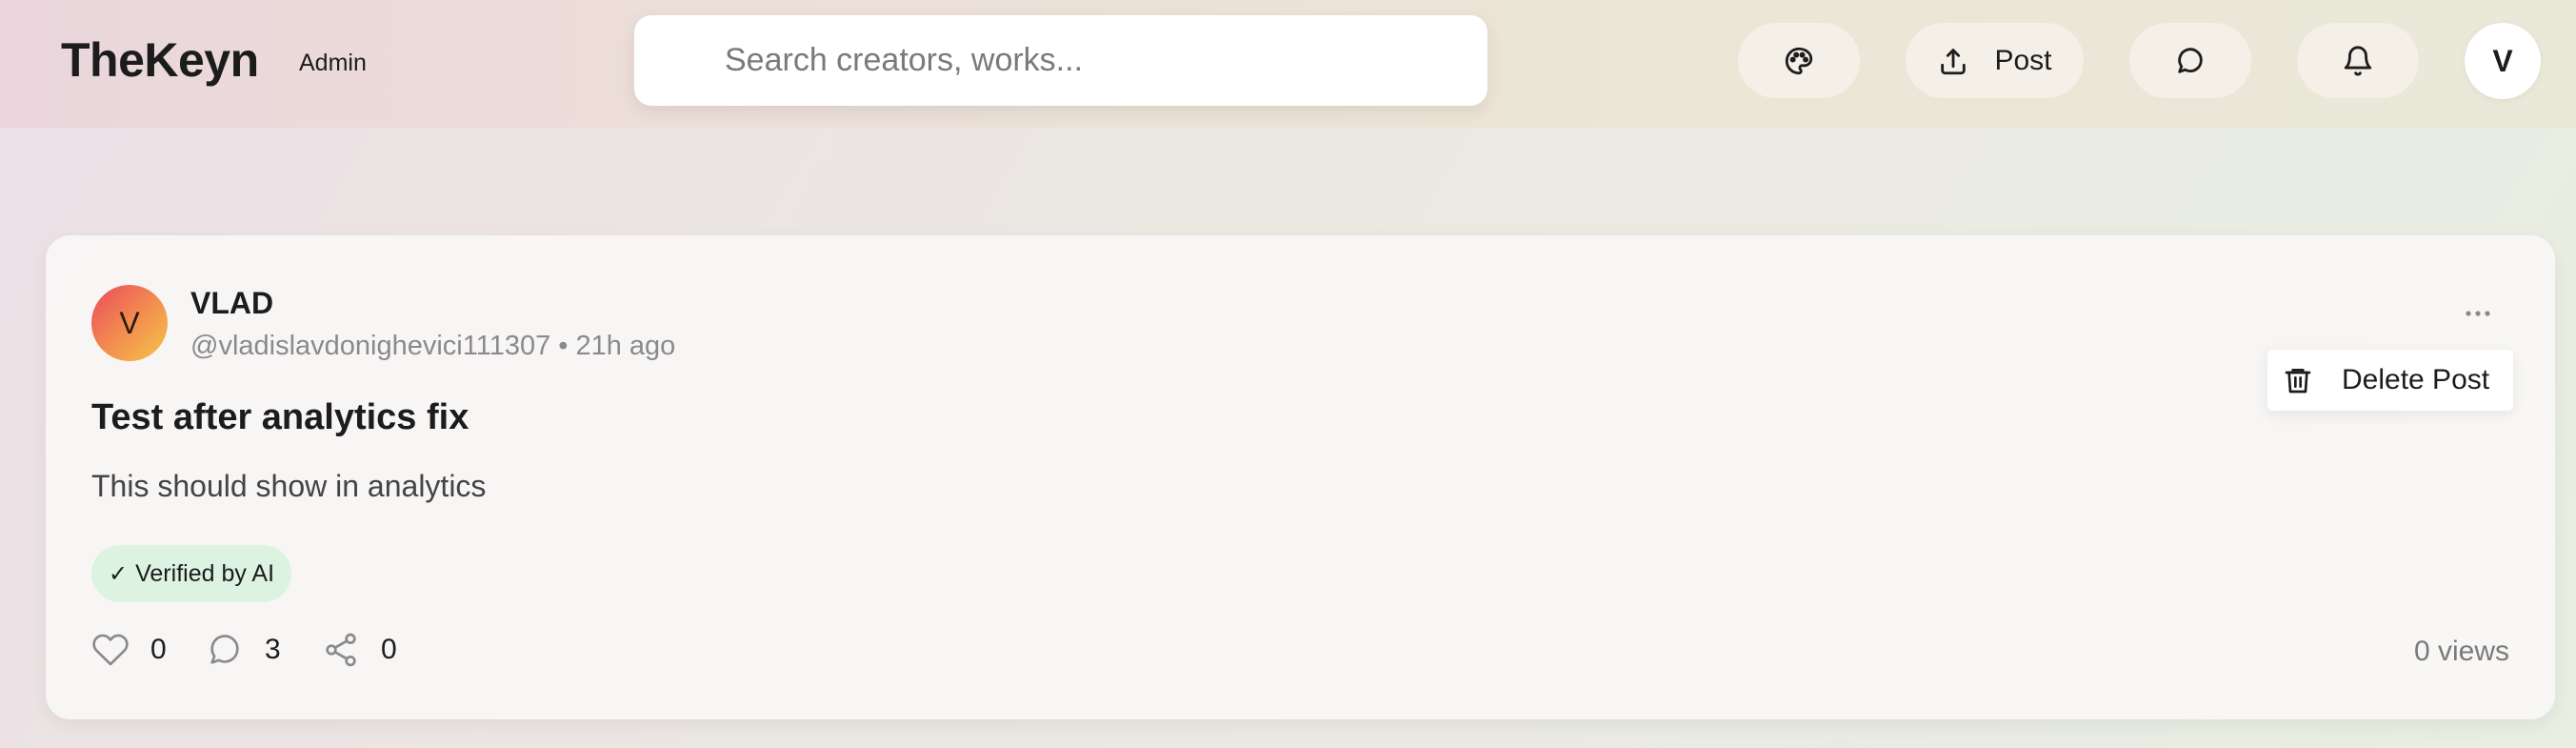 The height and width of the screenshot is (748, 2576). I want to click on like-count: 0, so click(158, 650).